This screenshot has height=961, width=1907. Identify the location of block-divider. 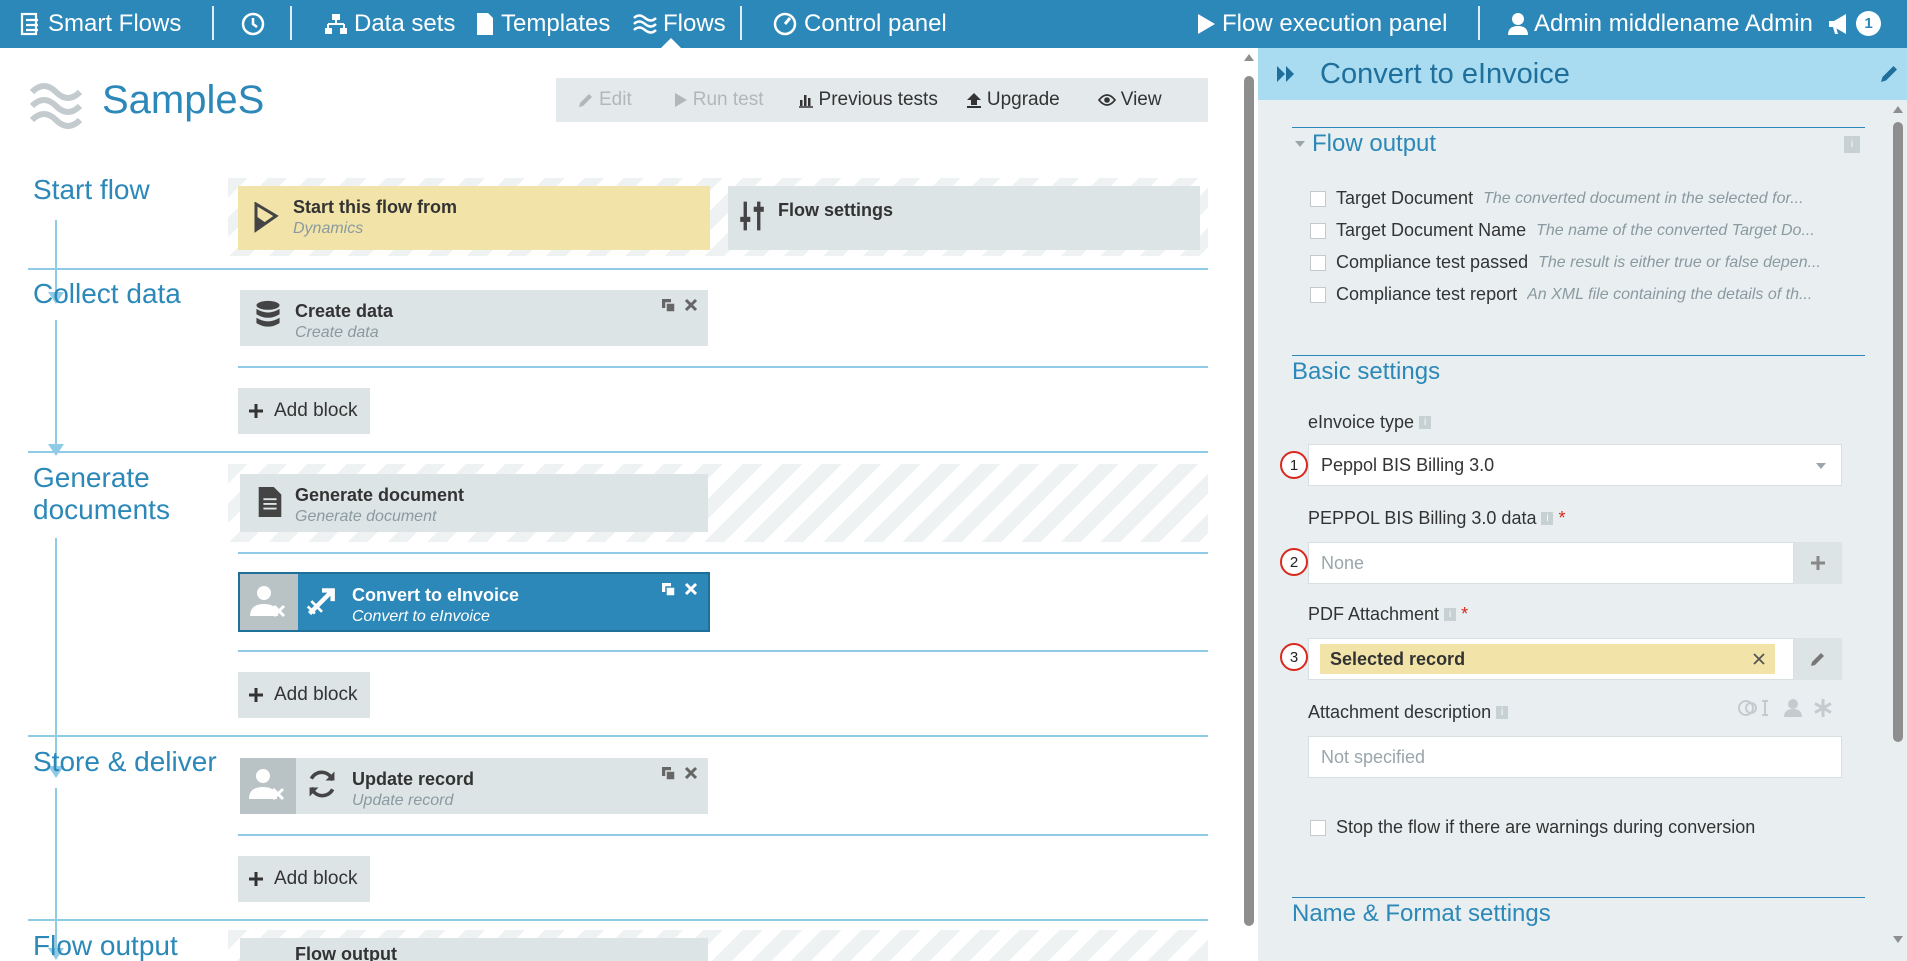
(723, 553).